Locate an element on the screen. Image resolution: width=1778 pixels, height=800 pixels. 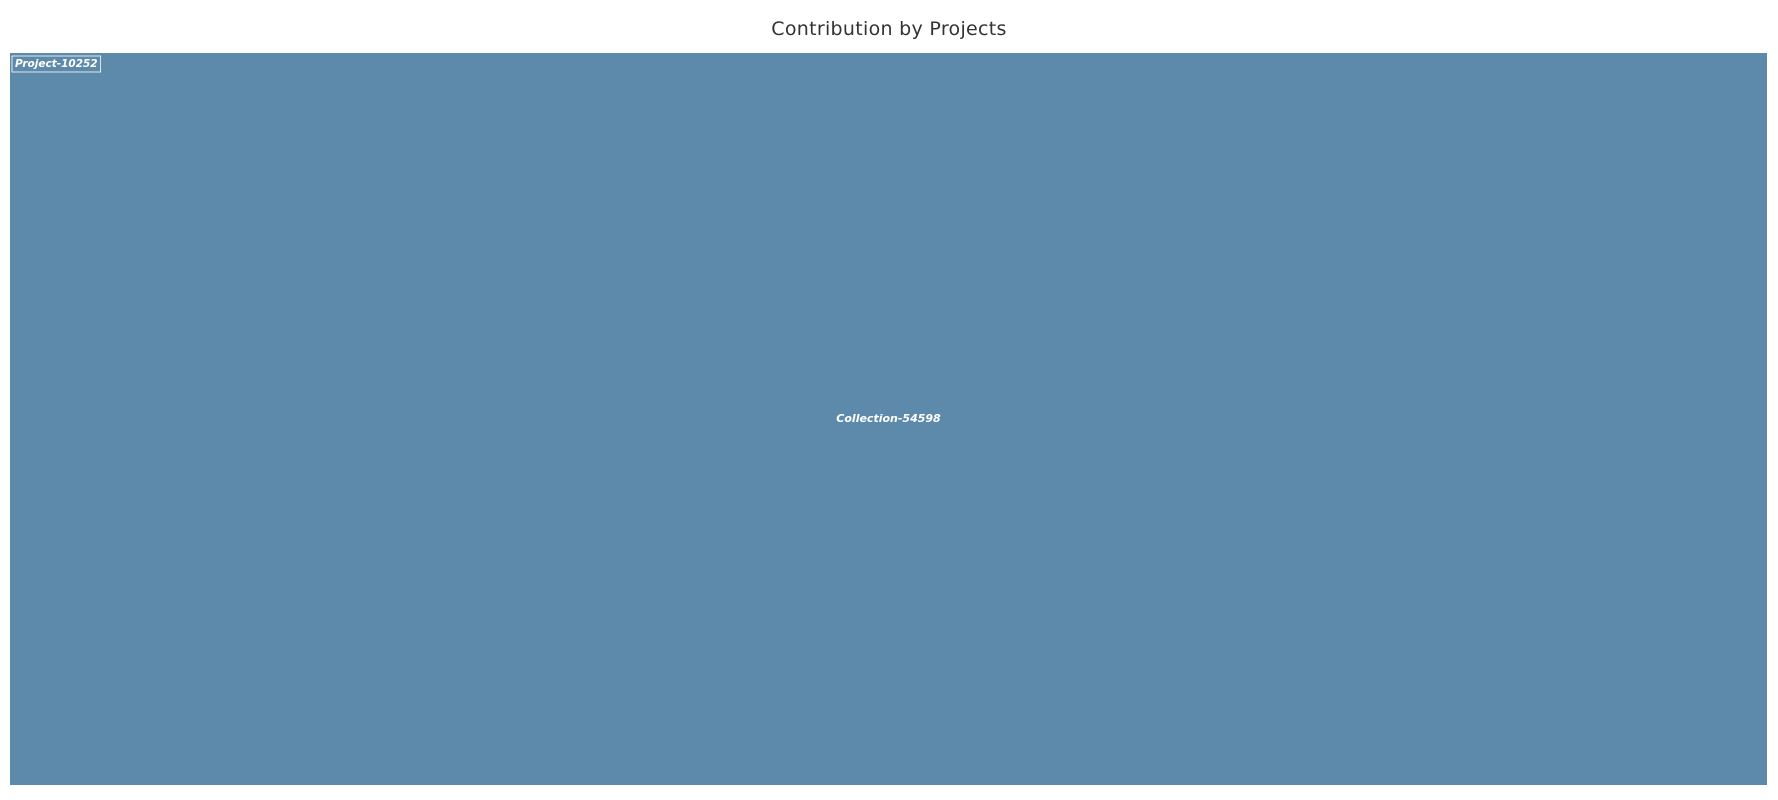
treemap-parent-label-group: Project-10252 is located at coordinates (56, 64).